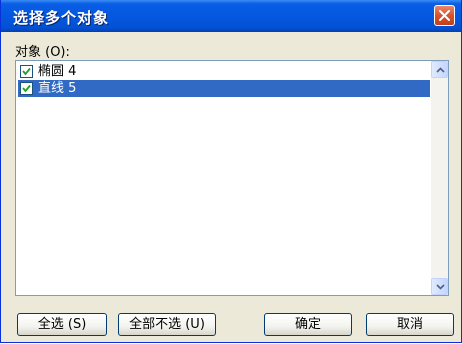  I want to click on list-item-label: 椭圆 4, so click(57, 71).